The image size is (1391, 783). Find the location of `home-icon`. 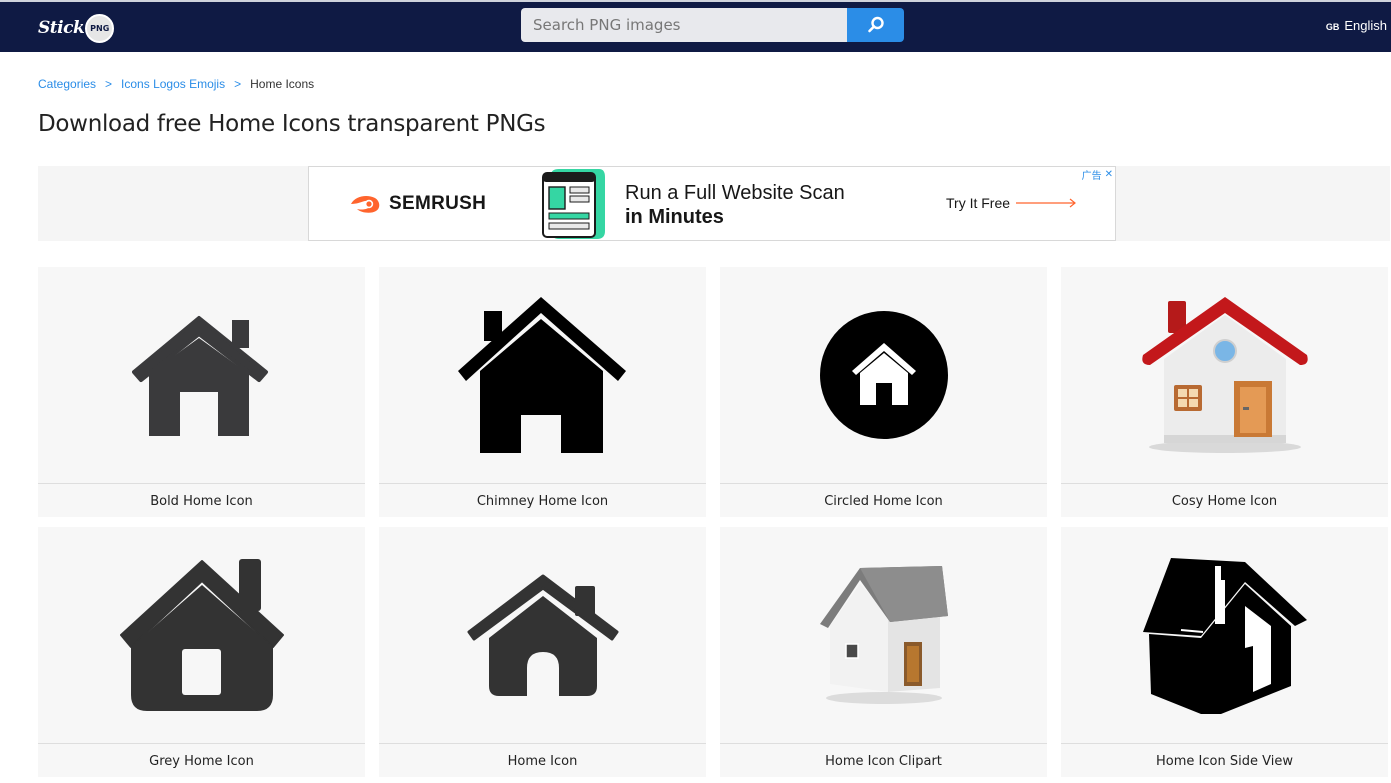

home-icon is located at coordinates (542, 635).